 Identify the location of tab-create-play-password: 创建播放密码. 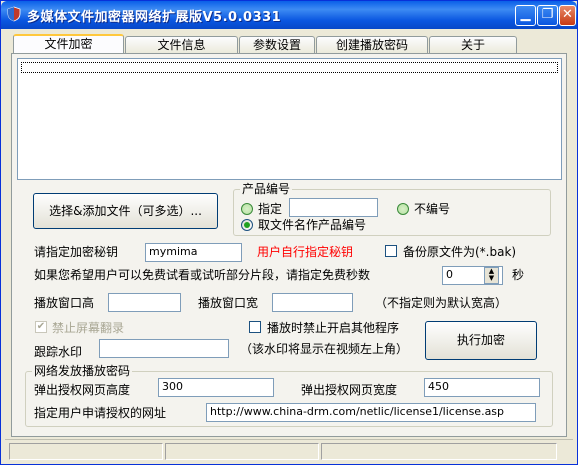
(372, 44).